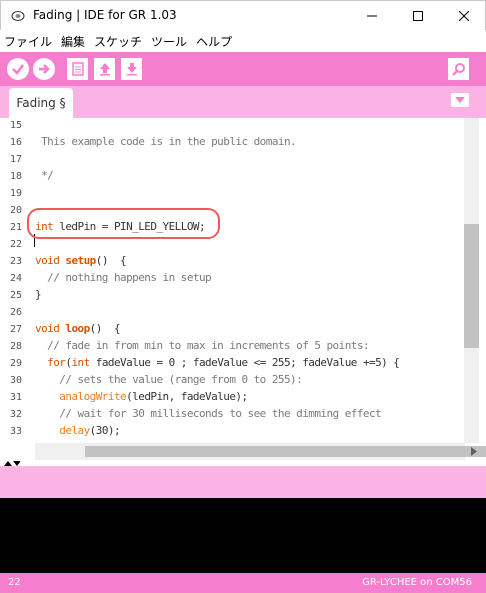  Describe the element at coordinates (243, 102) in the screenshot. I see `tab-bar: Fading §` at that location.